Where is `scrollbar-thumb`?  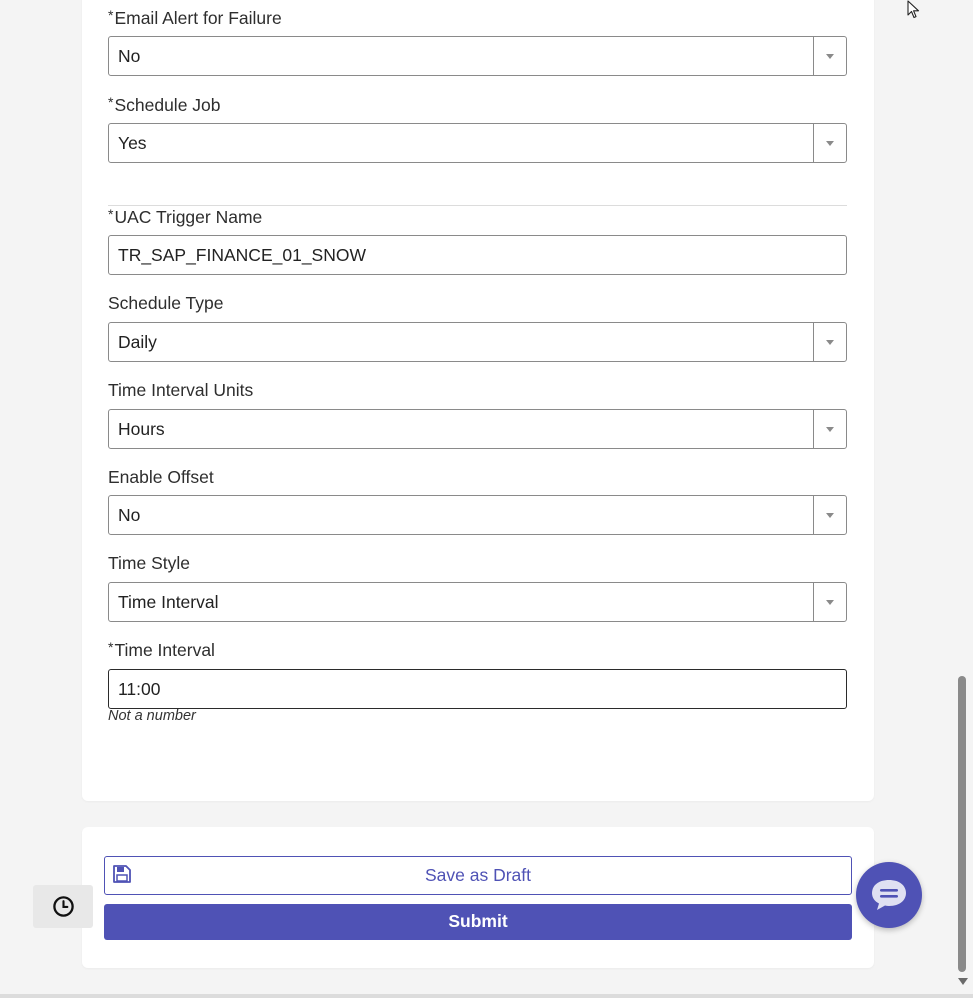 scrollbar-thumb is located at coordinates (962, 824).